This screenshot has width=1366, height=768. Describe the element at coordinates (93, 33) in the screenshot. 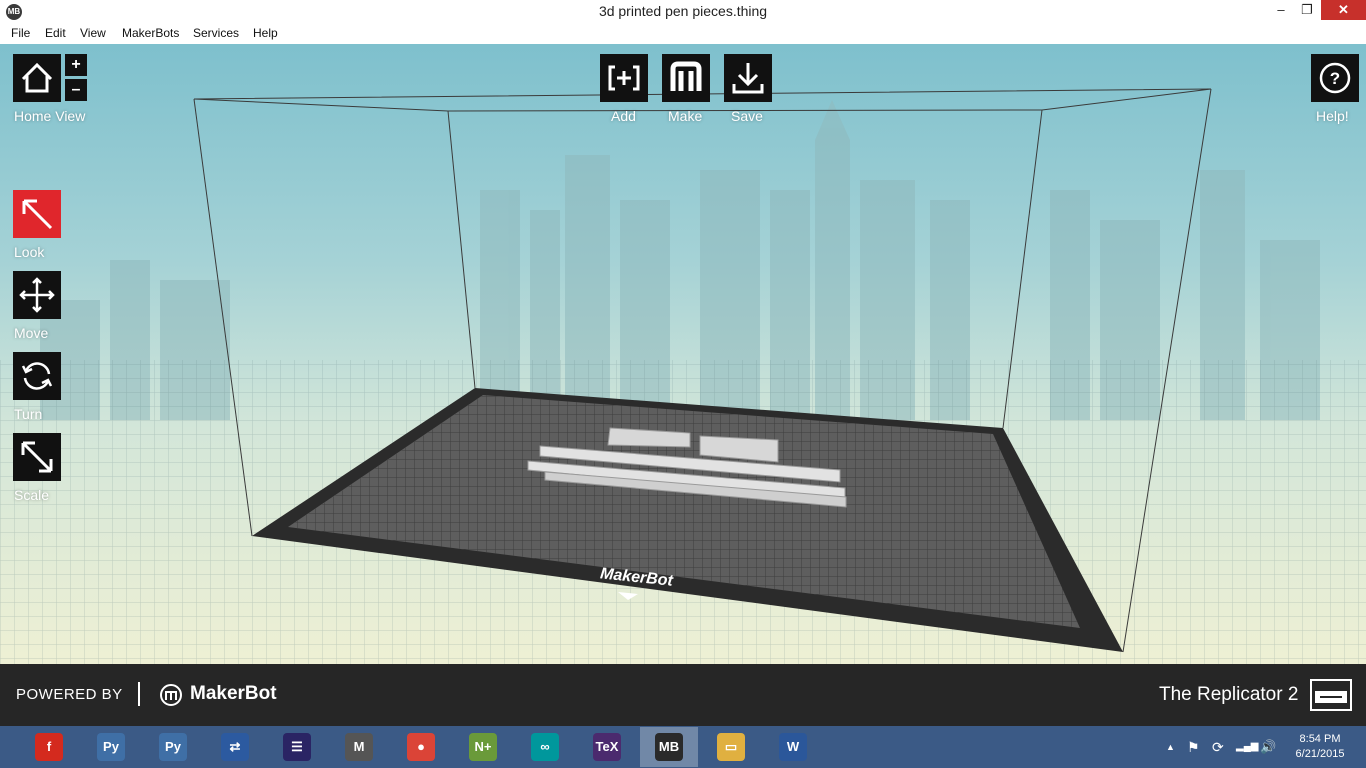

I see `menu-view: View` at that location.